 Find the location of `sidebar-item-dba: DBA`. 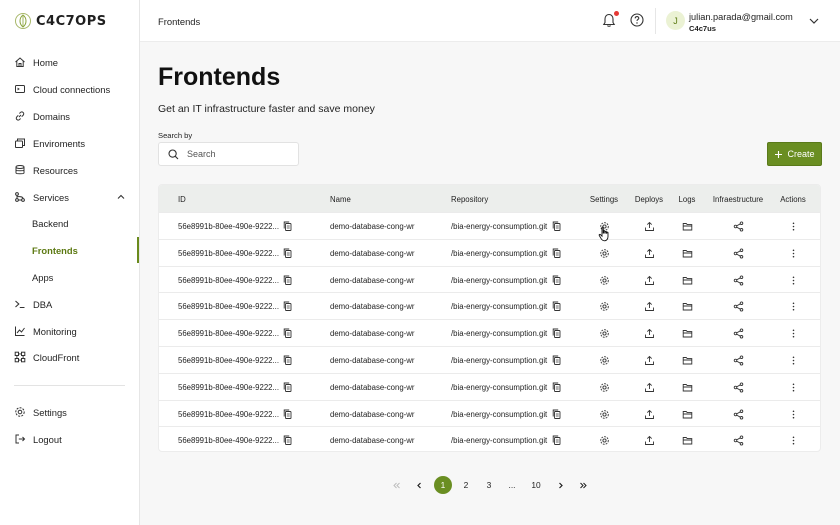

sidebar-item-dba: DBA is located at coordinates (69, 304).